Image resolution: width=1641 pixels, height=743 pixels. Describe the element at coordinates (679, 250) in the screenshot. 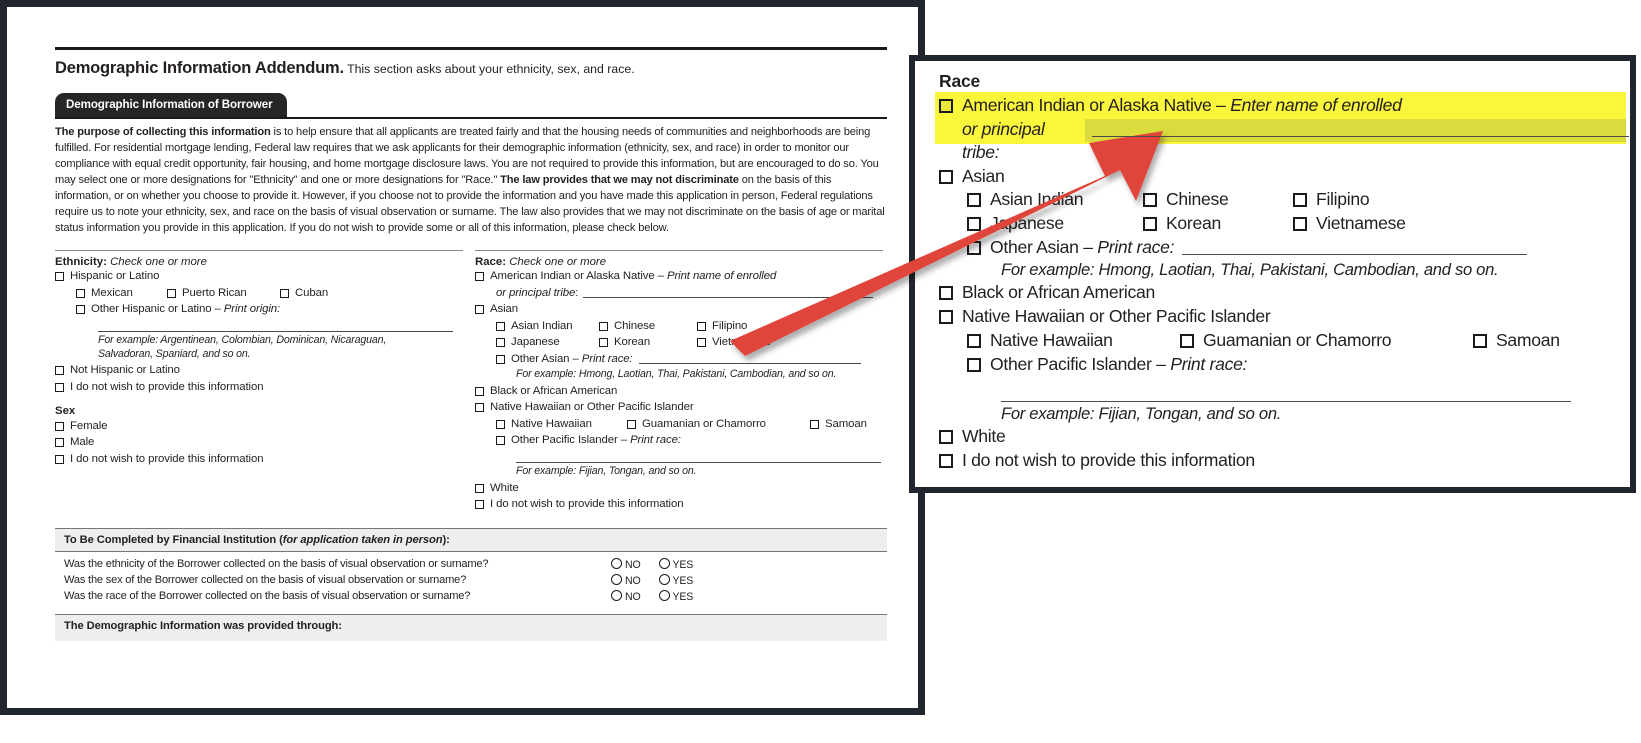

I see `race-top-rule` at that location.